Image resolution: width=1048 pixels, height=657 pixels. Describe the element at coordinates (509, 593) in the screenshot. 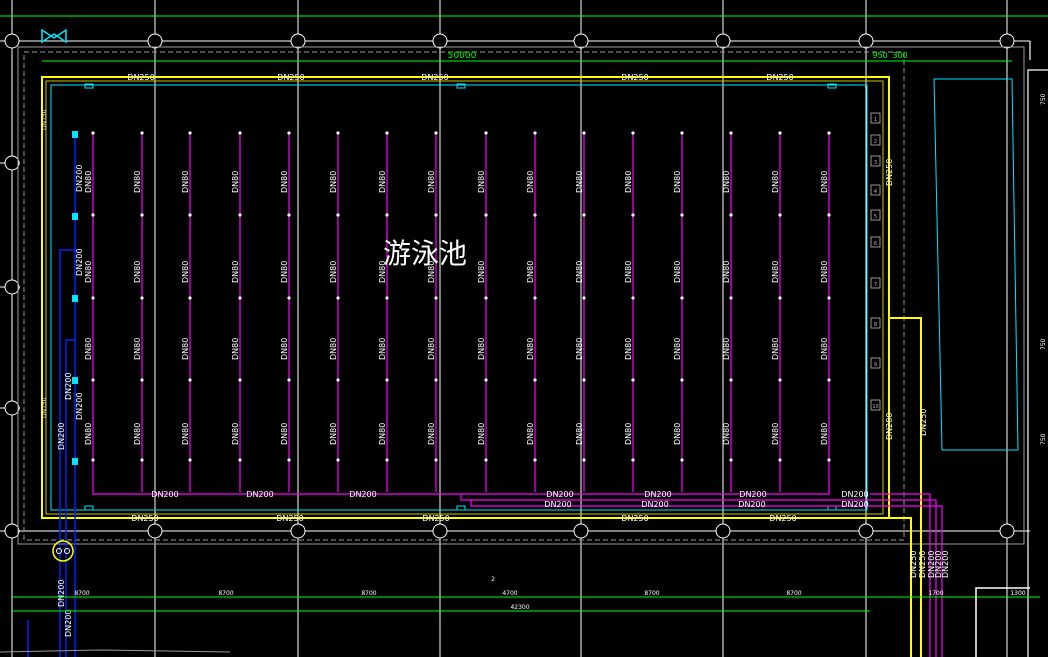

I see `bottom-span-dim: 4700` at that location.